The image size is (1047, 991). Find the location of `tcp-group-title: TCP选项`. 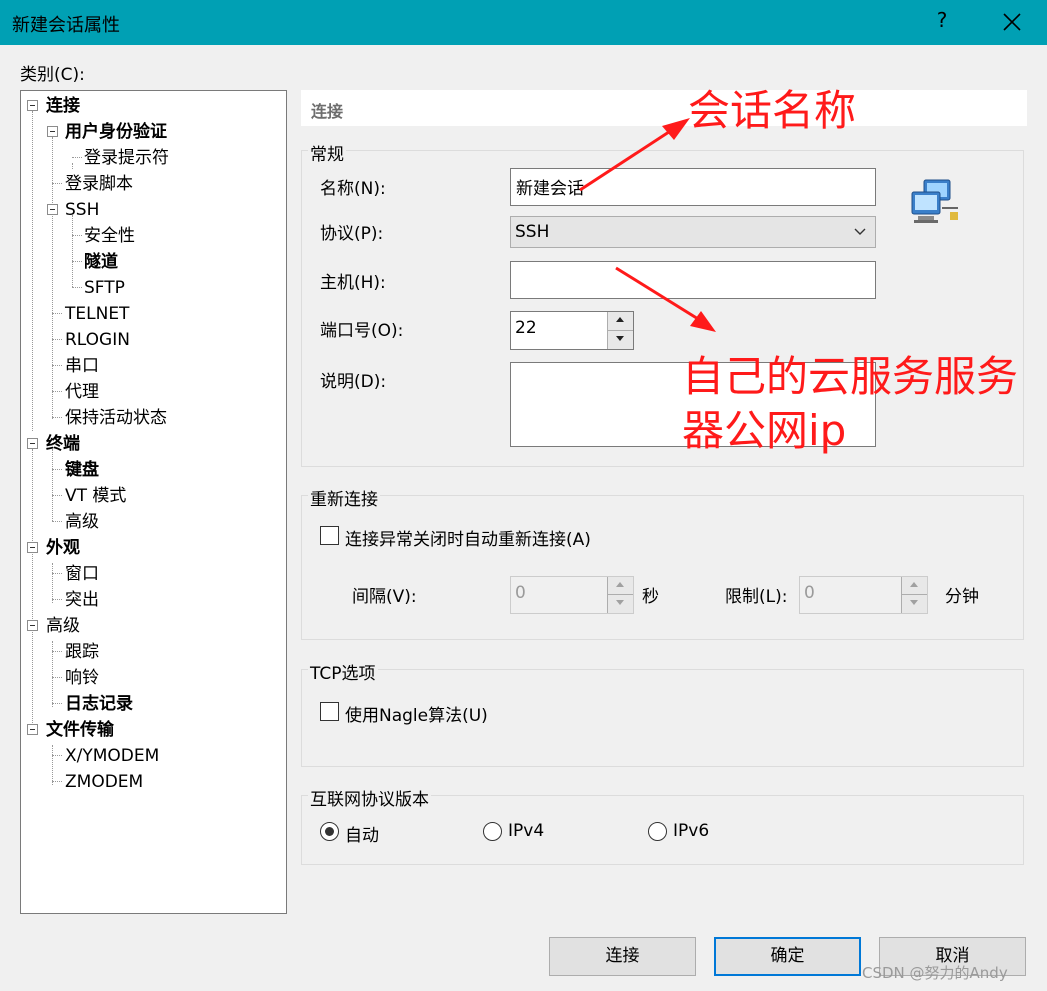

tcp-group-title: TCP选项 is located at coordinates (343, 671).